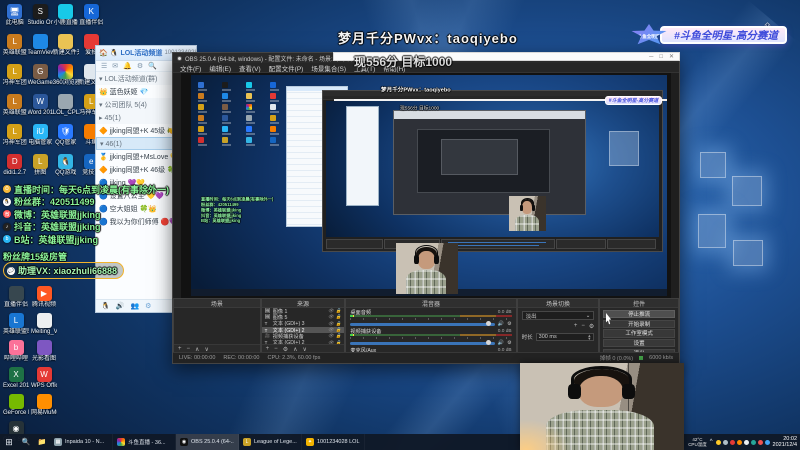 The image size is (800, 450). I want to click on qq-footer-icon: ⚙, so click(148, 306).